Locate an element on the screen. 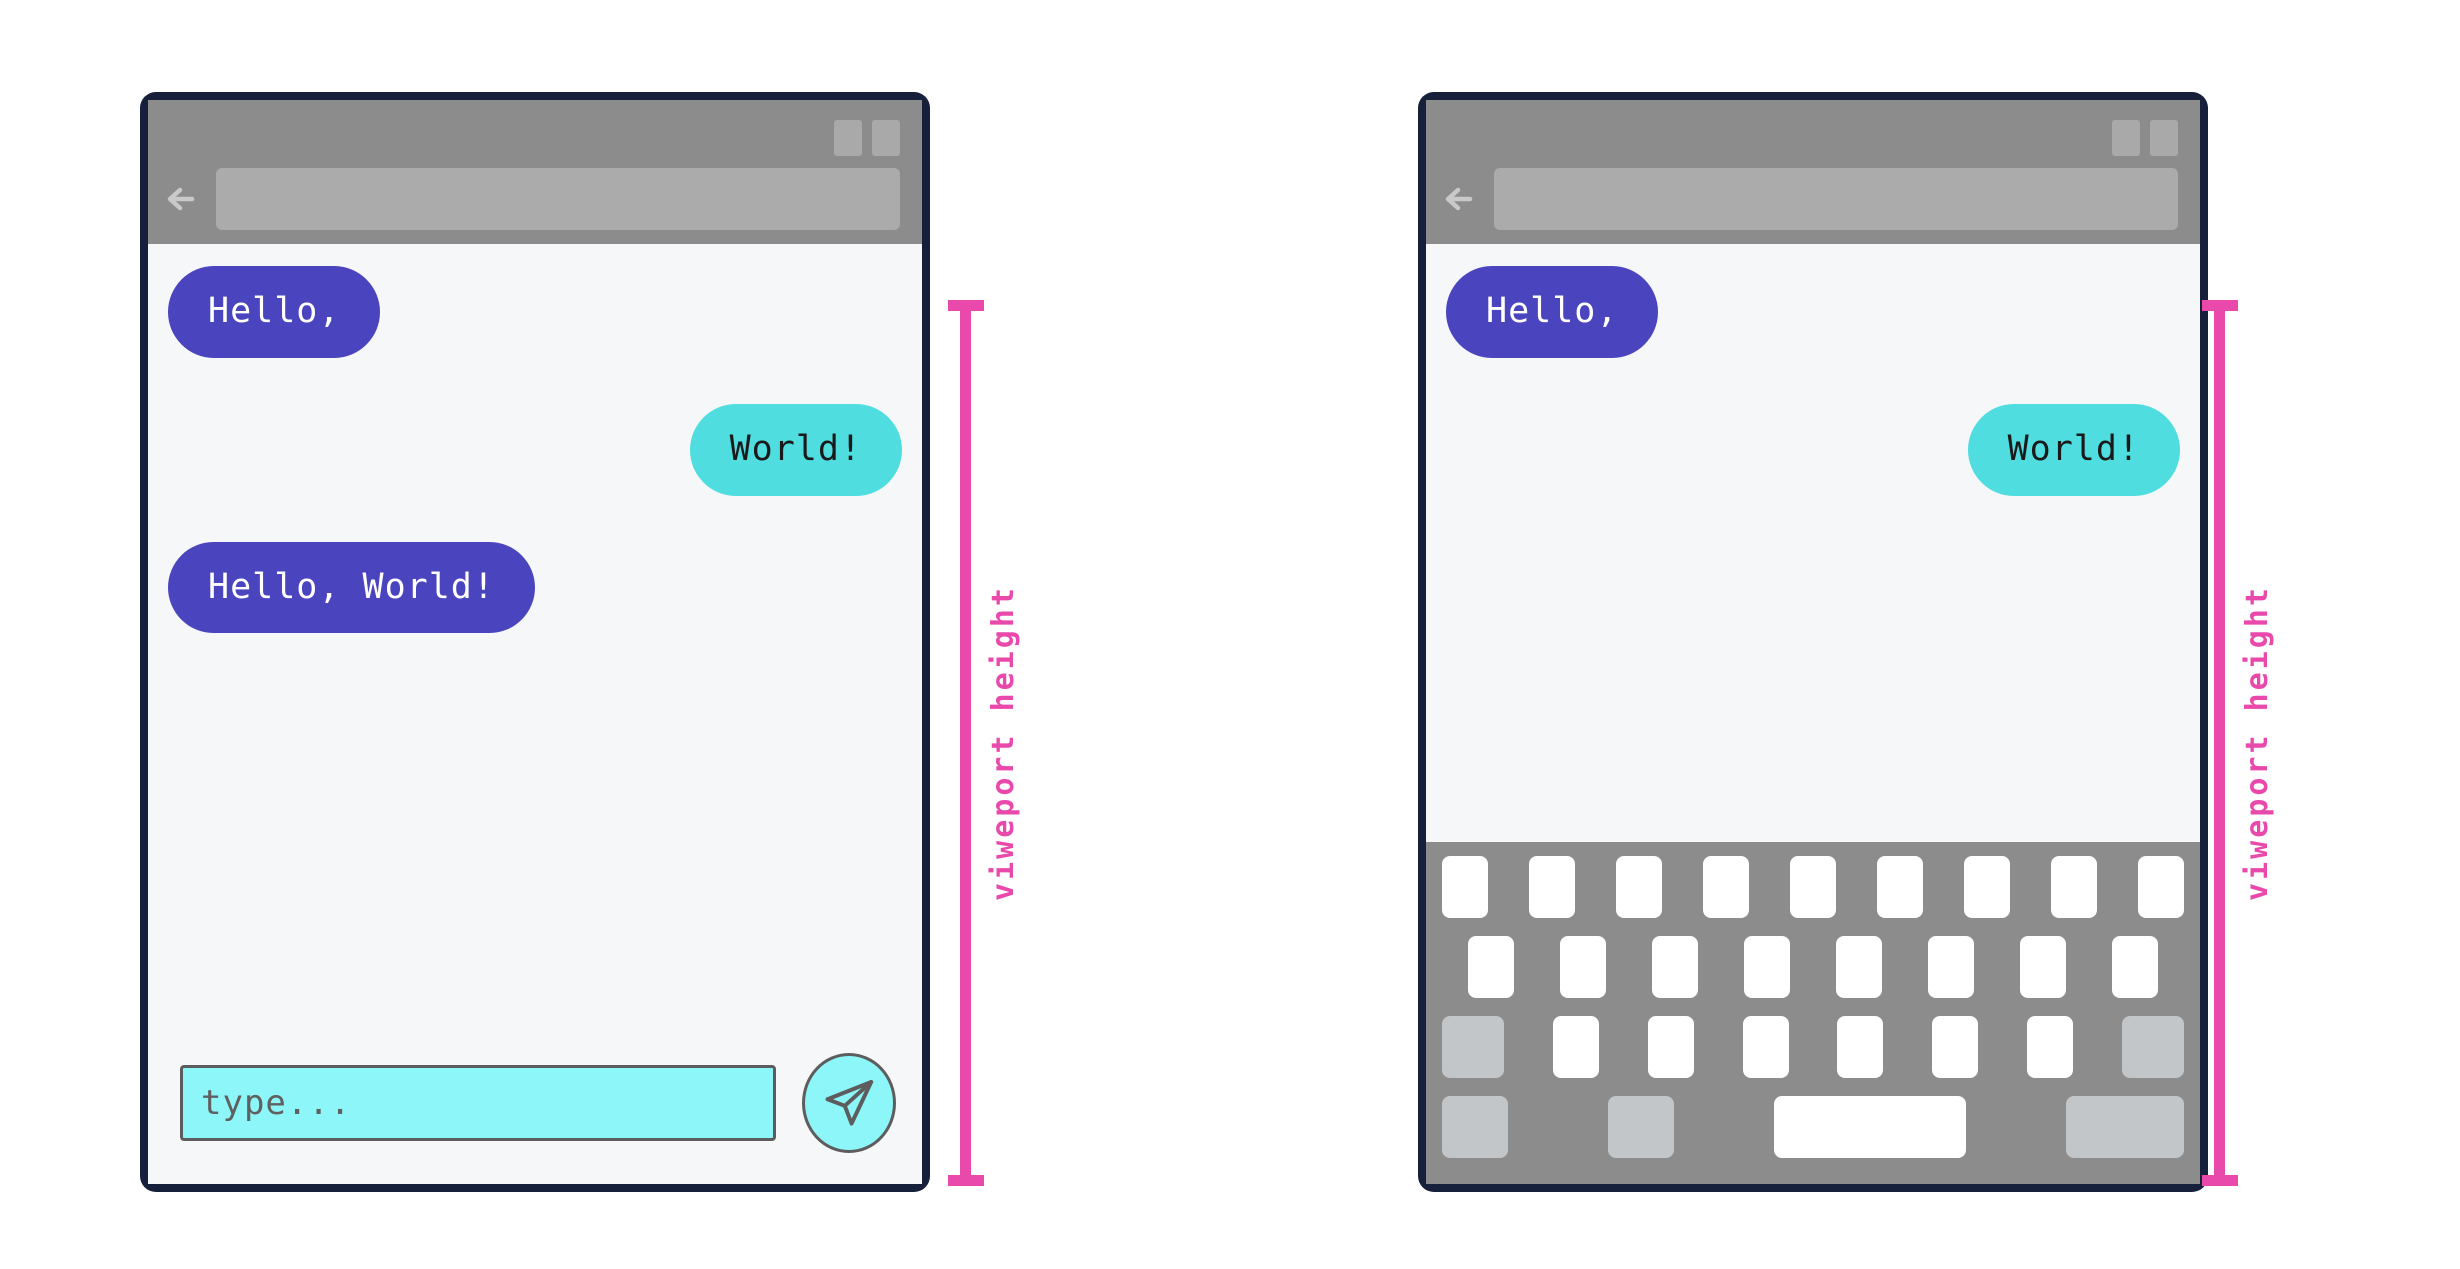 The width and height of the screenshot is (2460, 1269). viewport-height-bracket-right: viweport height is located at coordinates (2262, 743).